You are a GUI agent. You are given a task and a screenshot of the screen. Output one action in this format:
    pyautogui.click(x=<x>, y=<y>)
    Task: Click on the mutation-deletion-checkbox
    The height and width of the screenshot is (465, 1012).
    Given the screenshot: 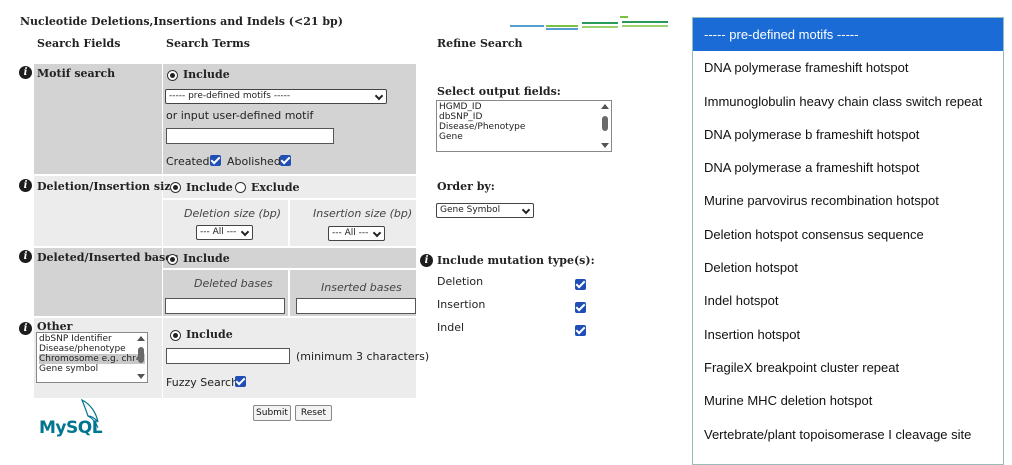 What is the action you would take?
    pyautogui.click(x=580, y=283)
    